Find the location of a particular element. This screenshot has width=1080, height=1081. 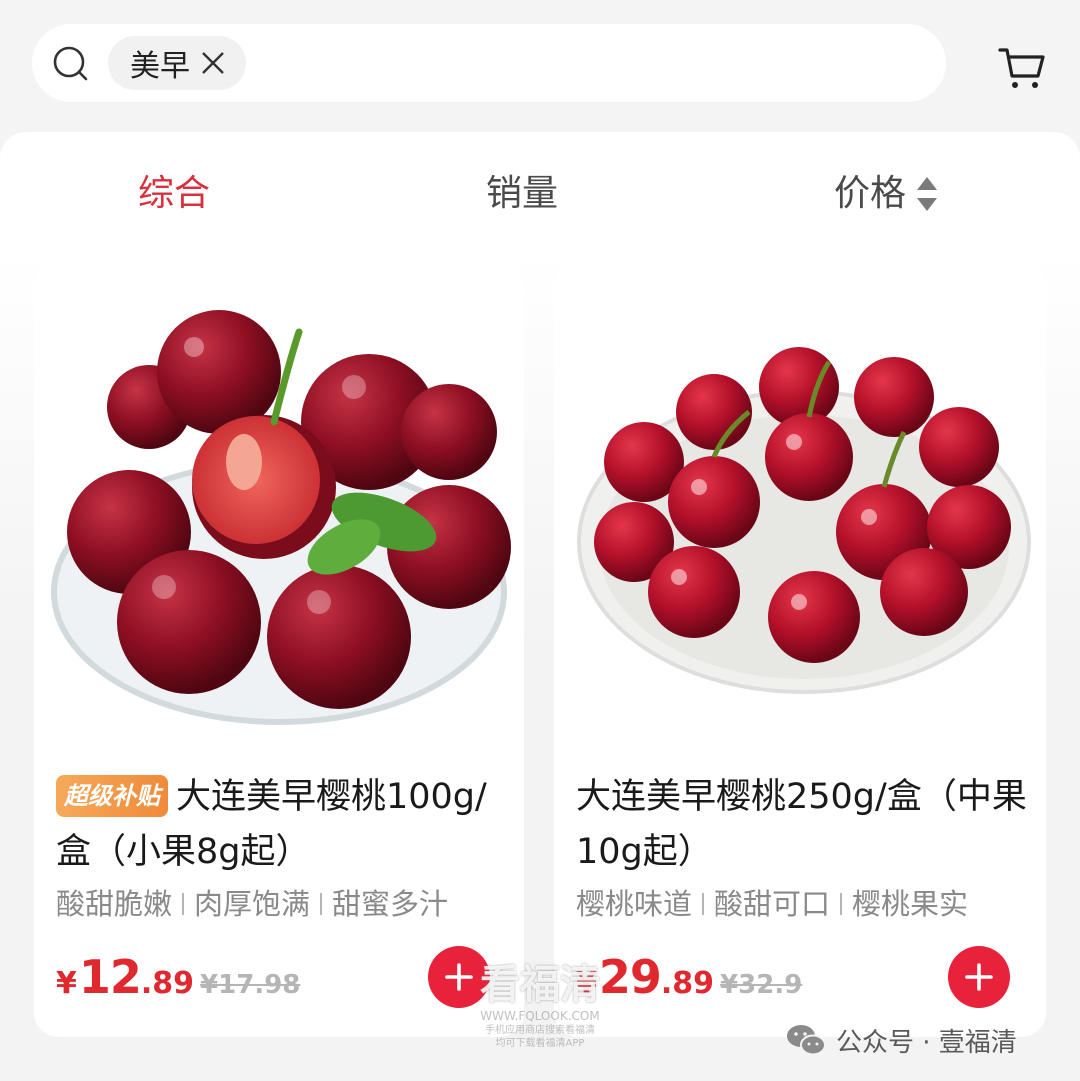

watermark-note: 手机应用商店搜索看福清 is located at coordinates (540, 1030).